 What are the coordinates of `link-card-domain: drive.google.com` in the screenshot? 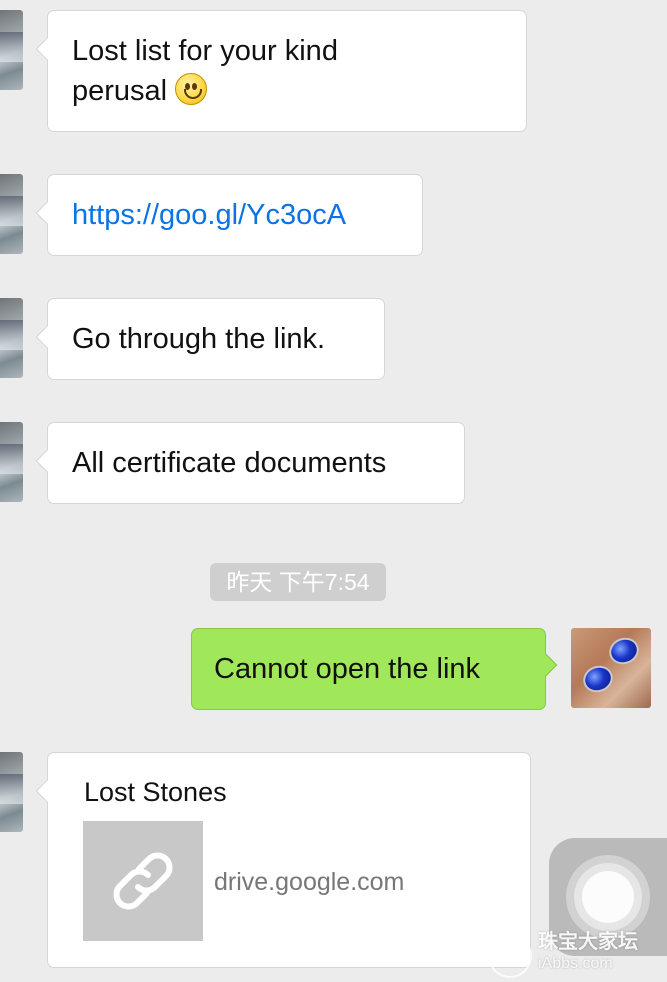 It's located at (309, 882).